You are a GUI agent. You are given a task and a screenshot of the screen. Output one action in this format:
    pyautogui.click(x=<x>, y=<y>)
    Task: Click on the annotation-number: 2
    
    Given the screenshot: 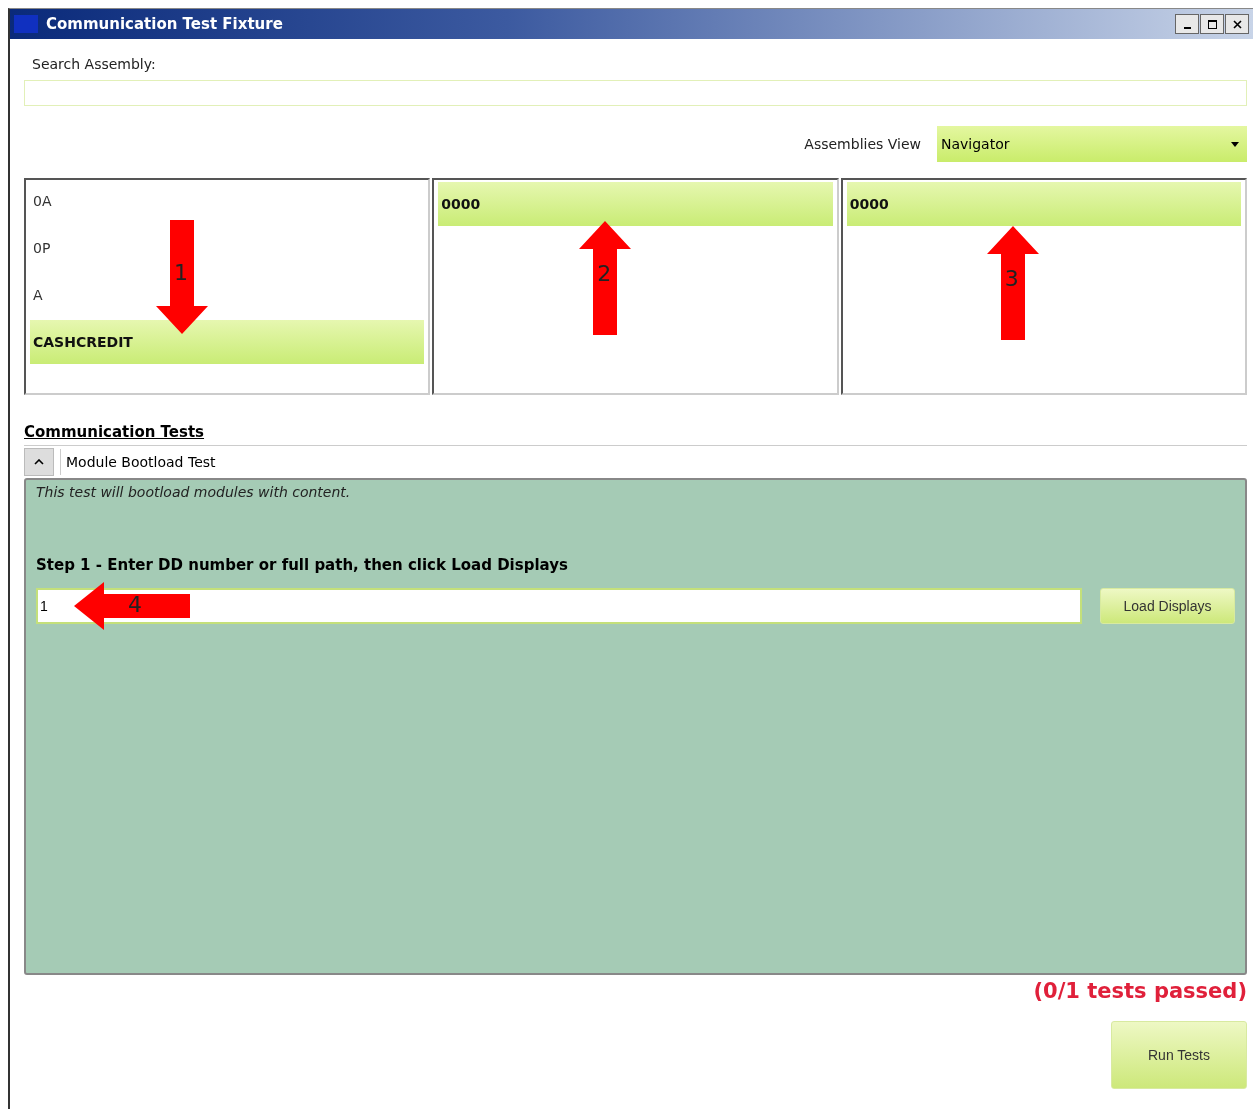 What is the action you would take?
    pyautogui.click(x=604, y=274)
    